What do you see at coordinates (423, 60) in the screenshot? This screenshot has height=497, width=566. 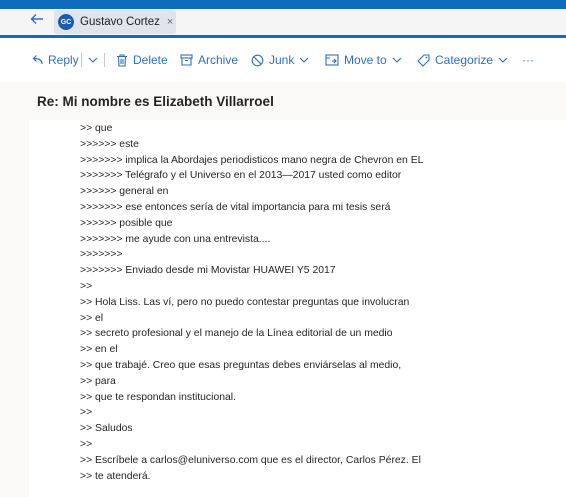 I see `categorize-icon` at bounding box center [423, 60].